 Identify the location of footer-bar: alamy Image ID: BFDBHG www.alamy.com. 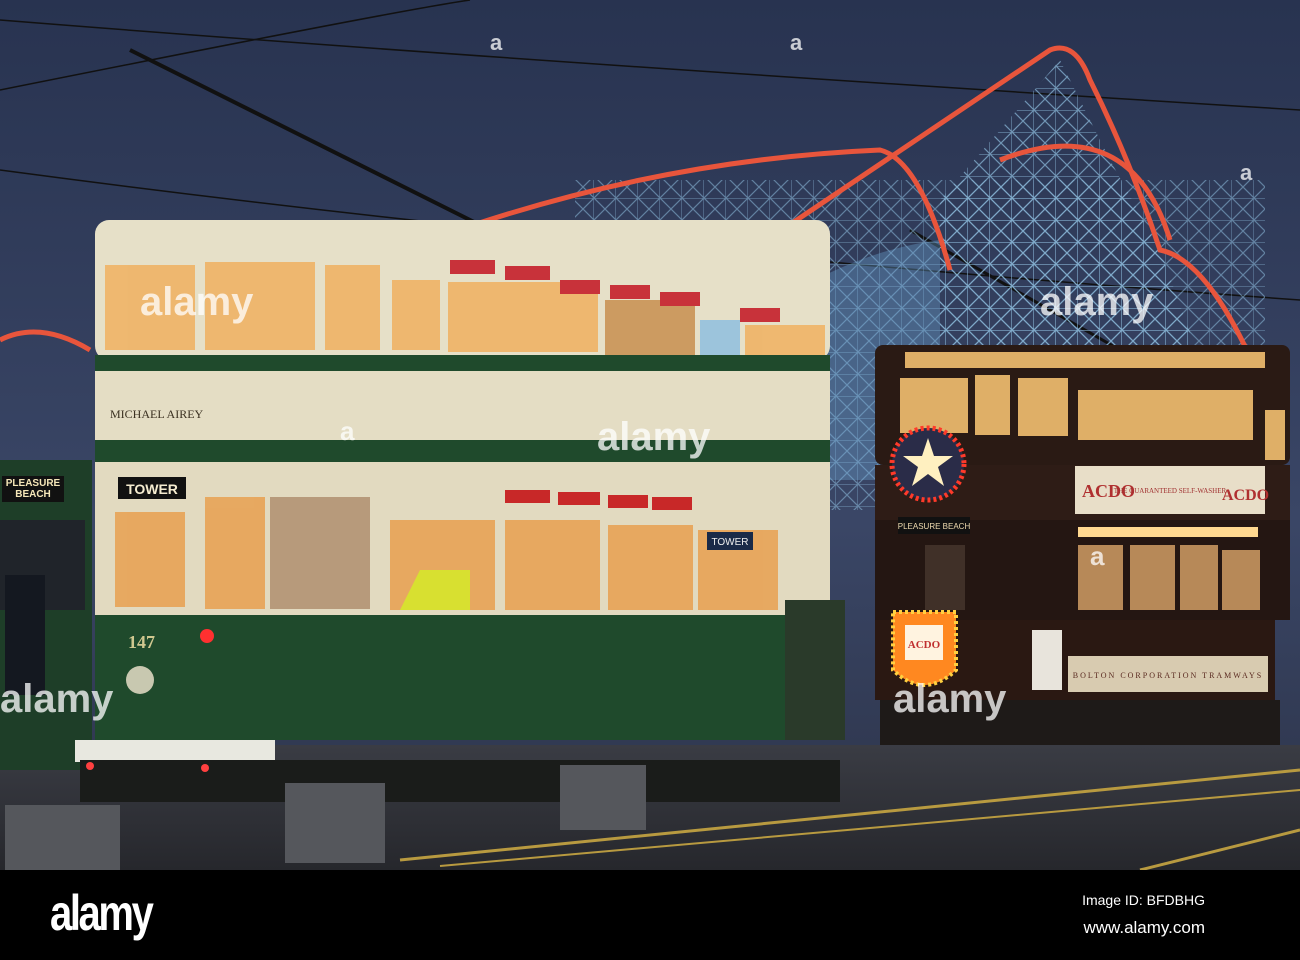
(650, 915).